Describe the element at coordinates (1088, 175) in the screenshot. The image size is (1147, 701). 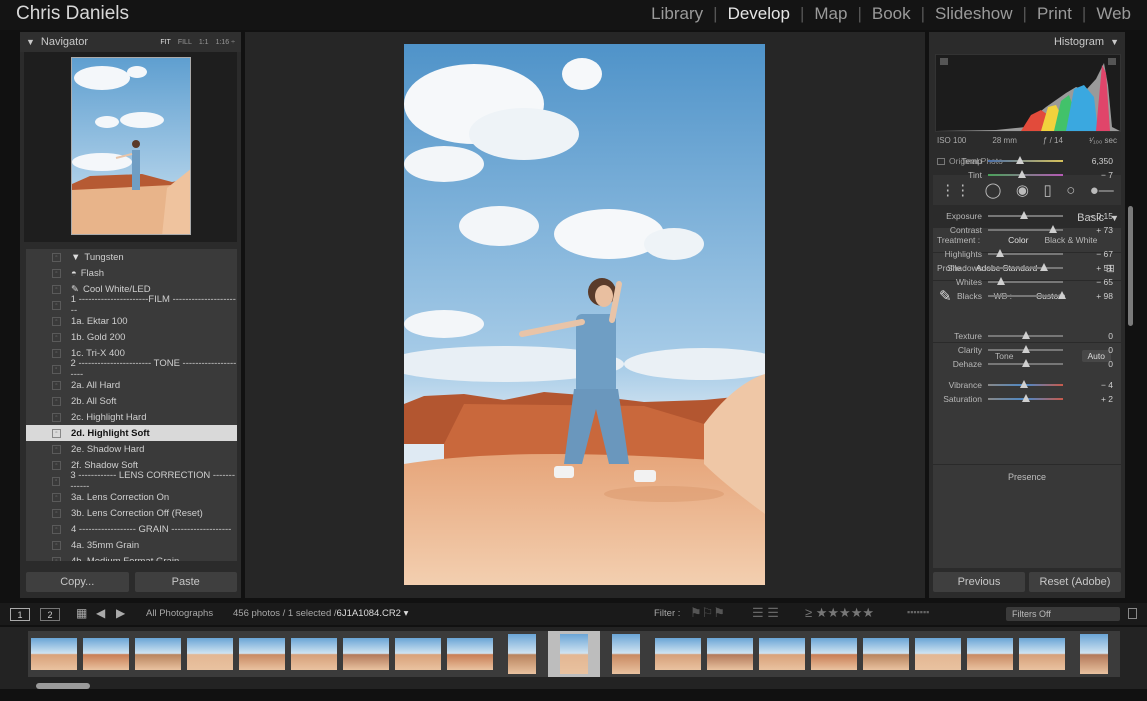
I see `slider-value: − 7` at that location.